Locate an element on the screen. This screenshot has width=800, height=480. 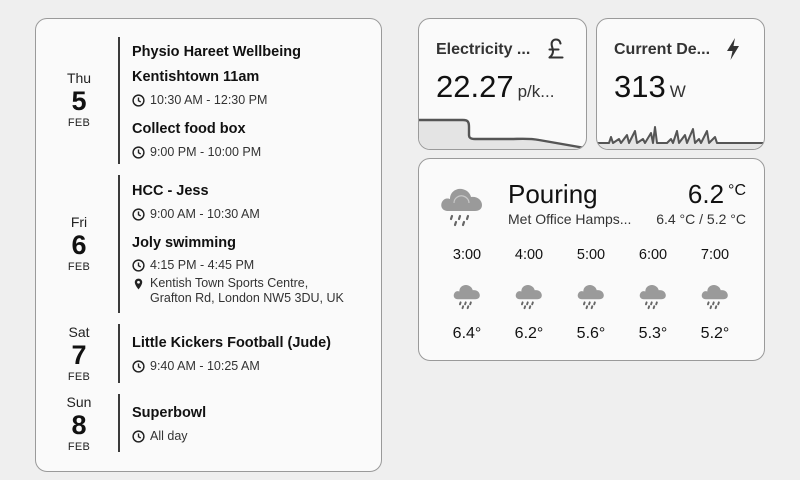
forecast-hour: 5:00 5.6° is located at coordinates (591, 295).